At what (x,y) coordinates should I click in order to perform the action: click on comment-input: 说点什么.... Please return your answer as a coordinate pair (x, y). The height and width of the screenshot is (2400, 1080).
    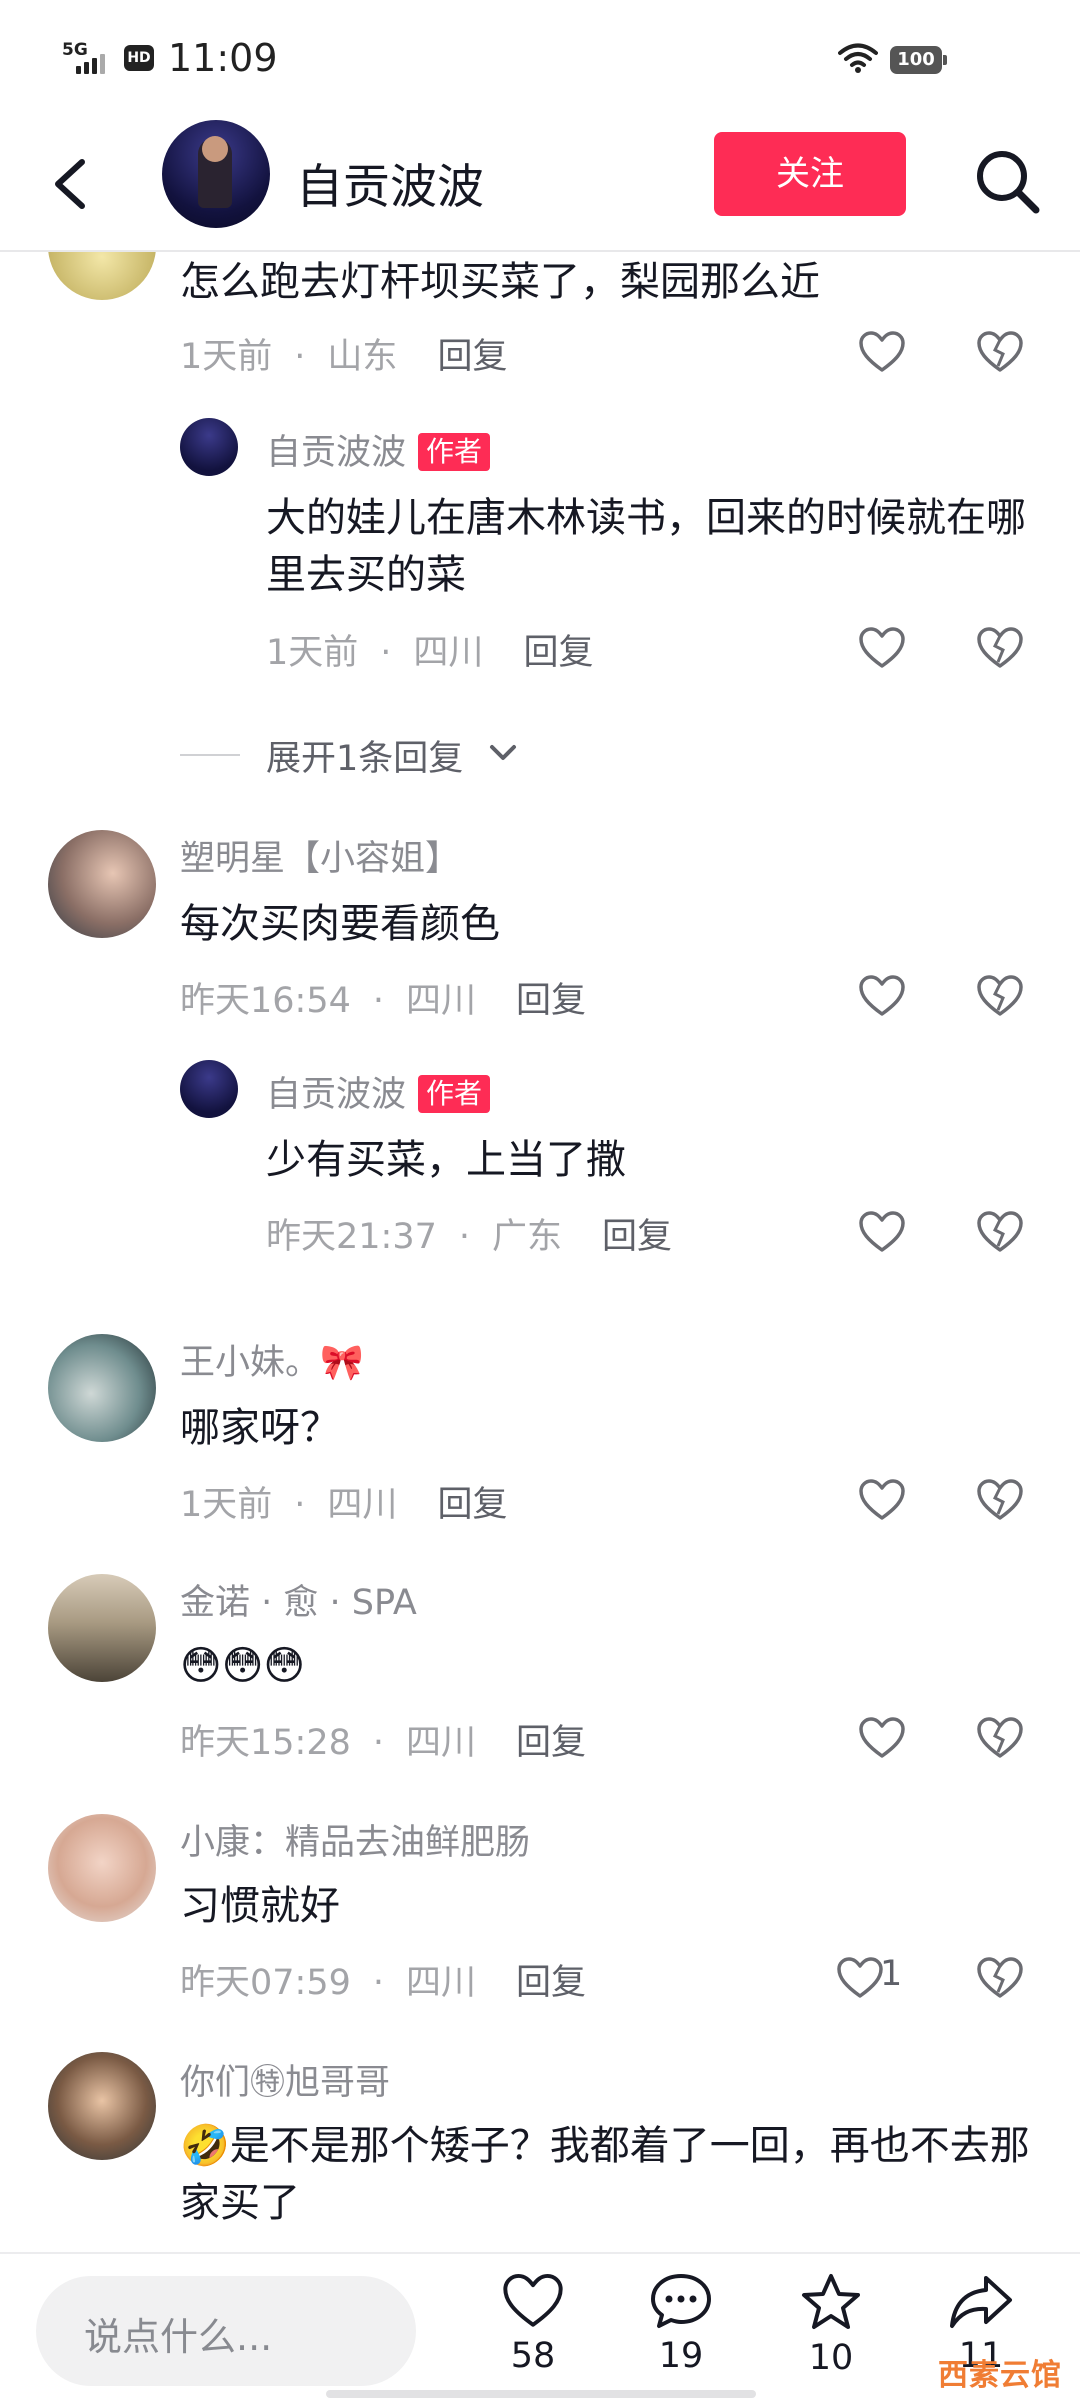
    Looking at the image, I should click on (226, 2331).